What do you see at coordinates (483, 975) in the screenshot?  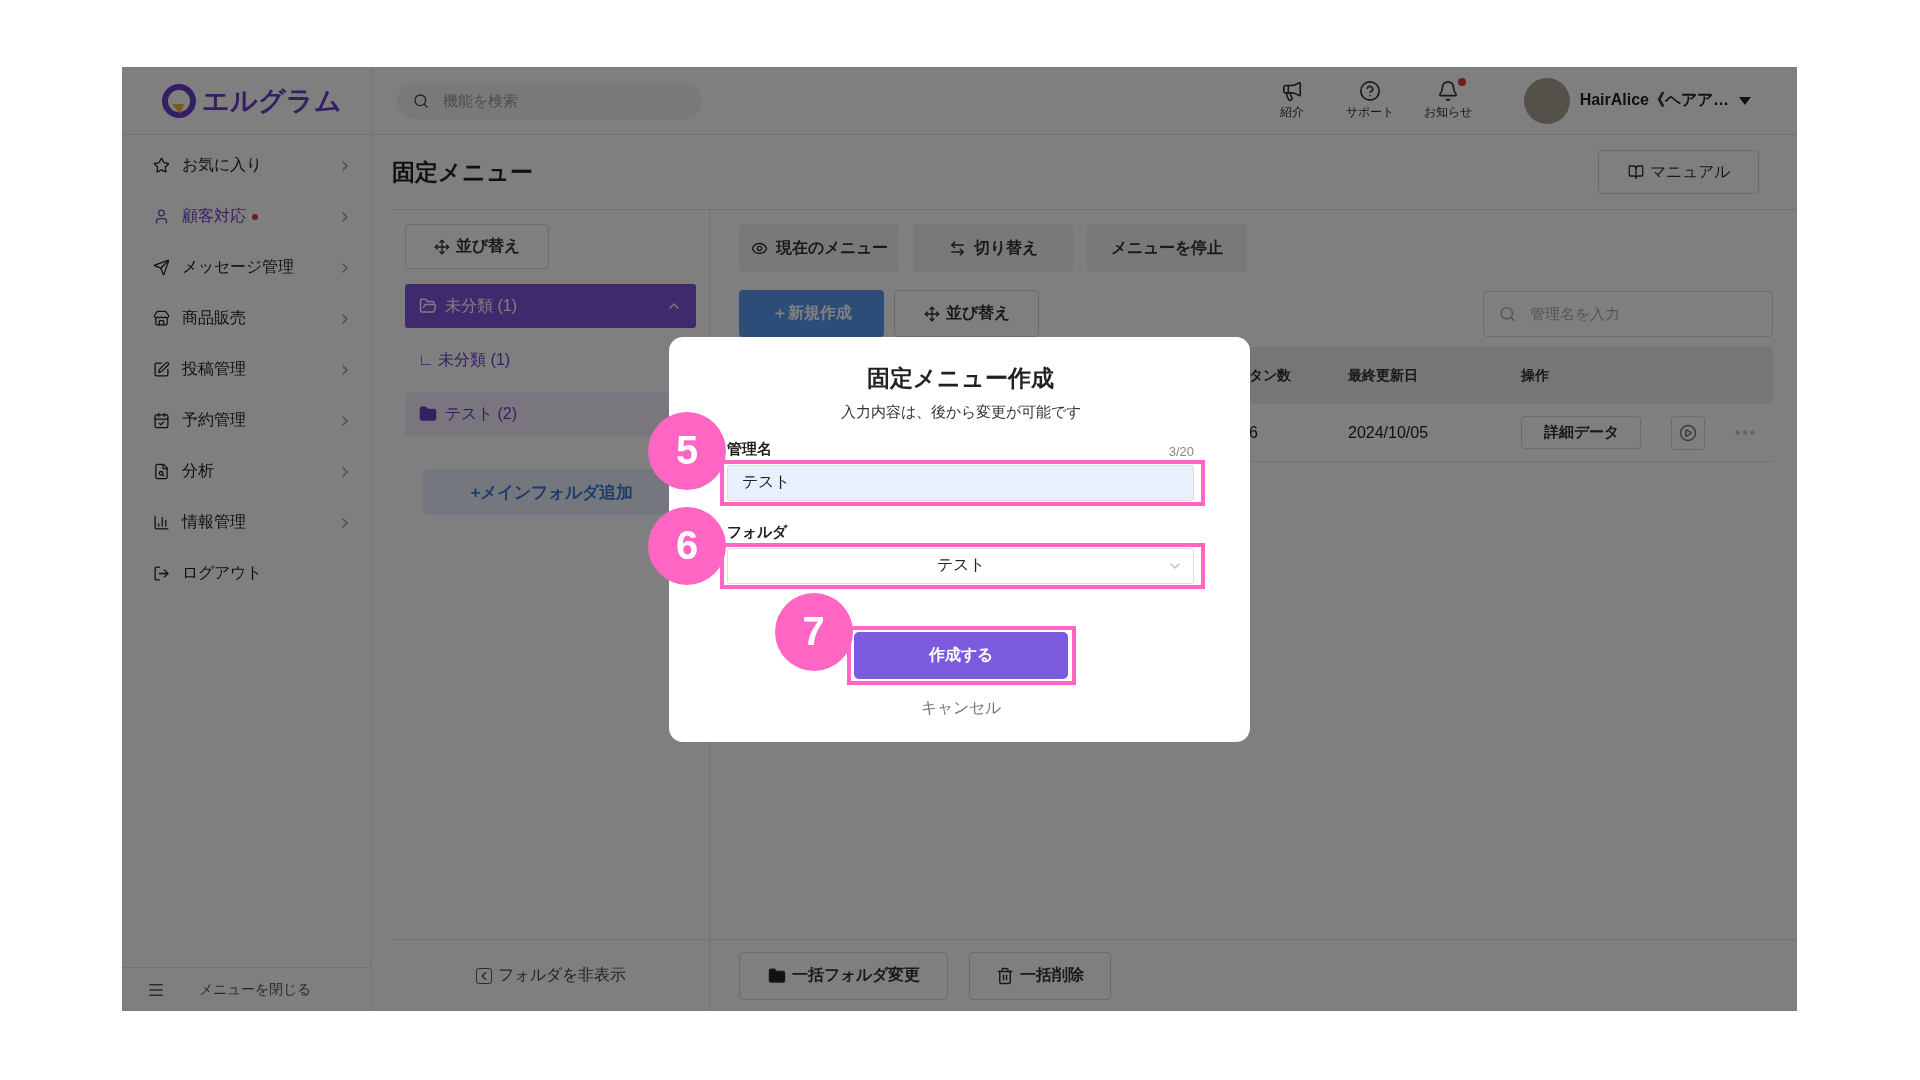 I see `chevron-left-icon` at bounding box center [483, 975].